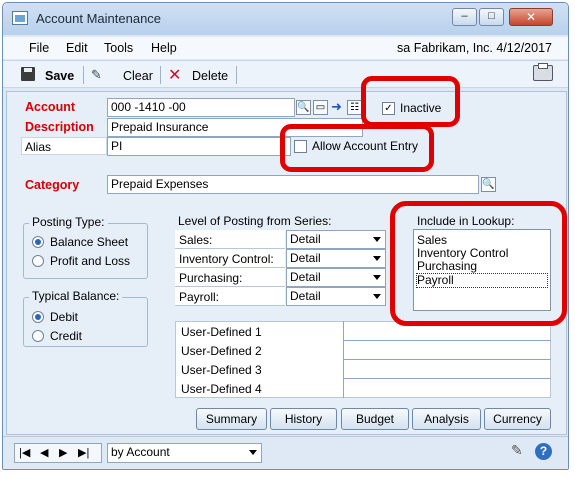 The image size is (575, 477). I want to click on profit-loss-label: Profit and Loss, so click(90, 261).